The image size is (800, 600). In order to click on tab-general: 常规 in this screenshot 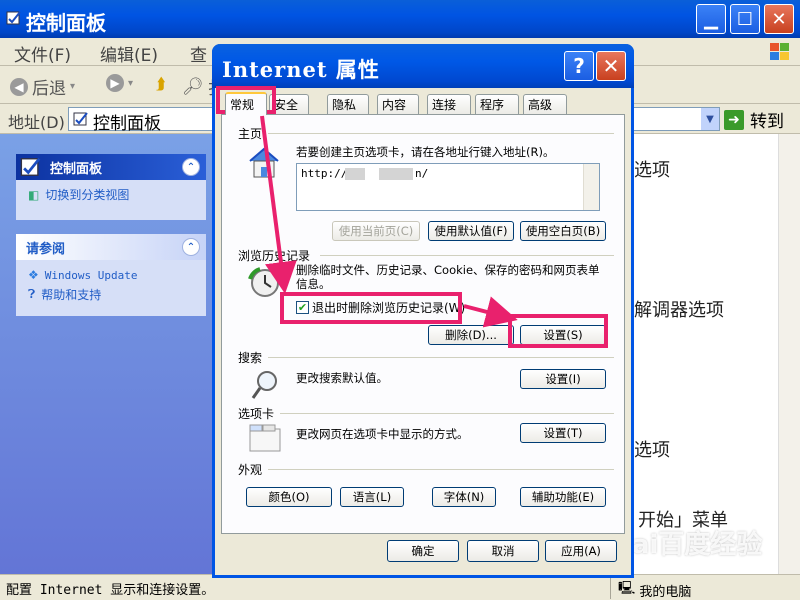, I will do `click(246, 103)`.